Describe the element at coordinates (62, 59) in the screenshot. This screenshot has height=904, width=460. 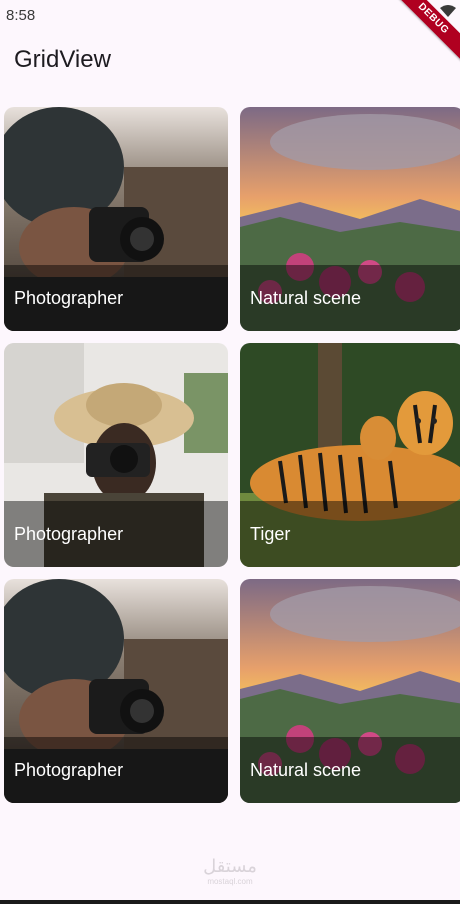
I see `page-title: GridView` at that location.